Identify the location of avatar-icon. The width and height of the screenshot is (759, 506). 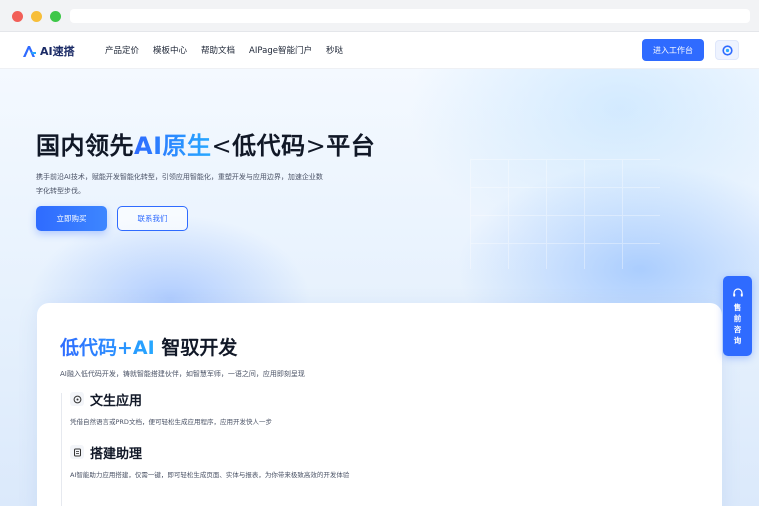
(727, 50).